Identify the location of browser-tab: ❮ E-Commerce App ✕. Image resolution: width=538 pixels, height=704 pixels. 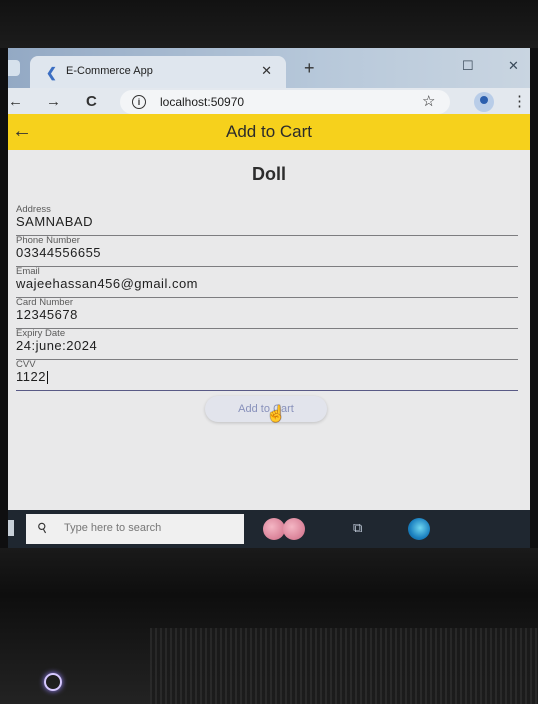
(158, 72).